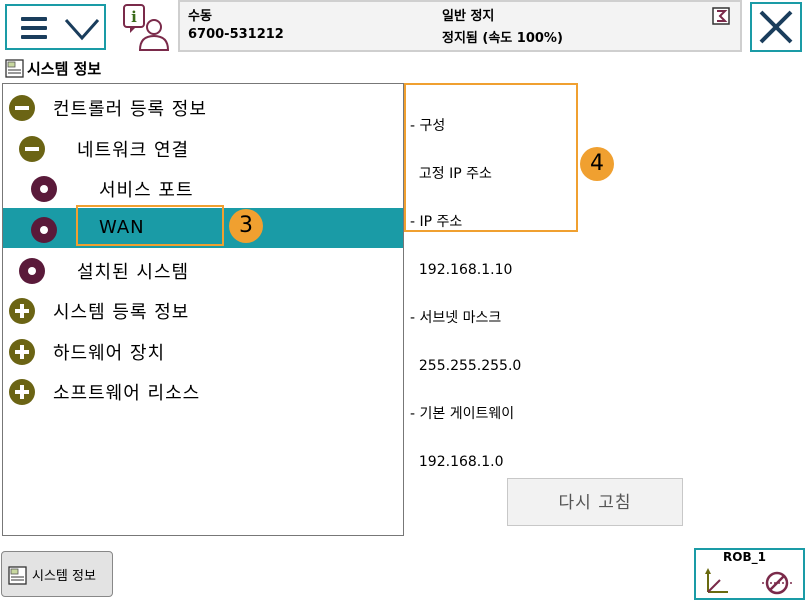 This screenshot has width=808, height=603. Describe the element at coordinates (130, 109) in the screenshot. I see `tree-item-label: 컨트롤러 등록 정보` at that location.